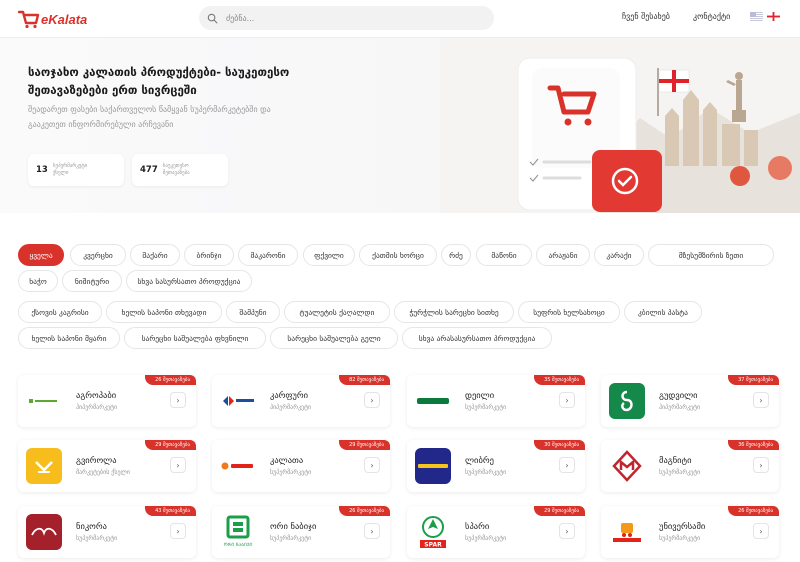 Image resolution: width=800 pixels, height=562 pixels. What do you see at coordinates (41, 255) in the screenshot?
I see `category-chip: ყველა` at bounding box center [41, 255].